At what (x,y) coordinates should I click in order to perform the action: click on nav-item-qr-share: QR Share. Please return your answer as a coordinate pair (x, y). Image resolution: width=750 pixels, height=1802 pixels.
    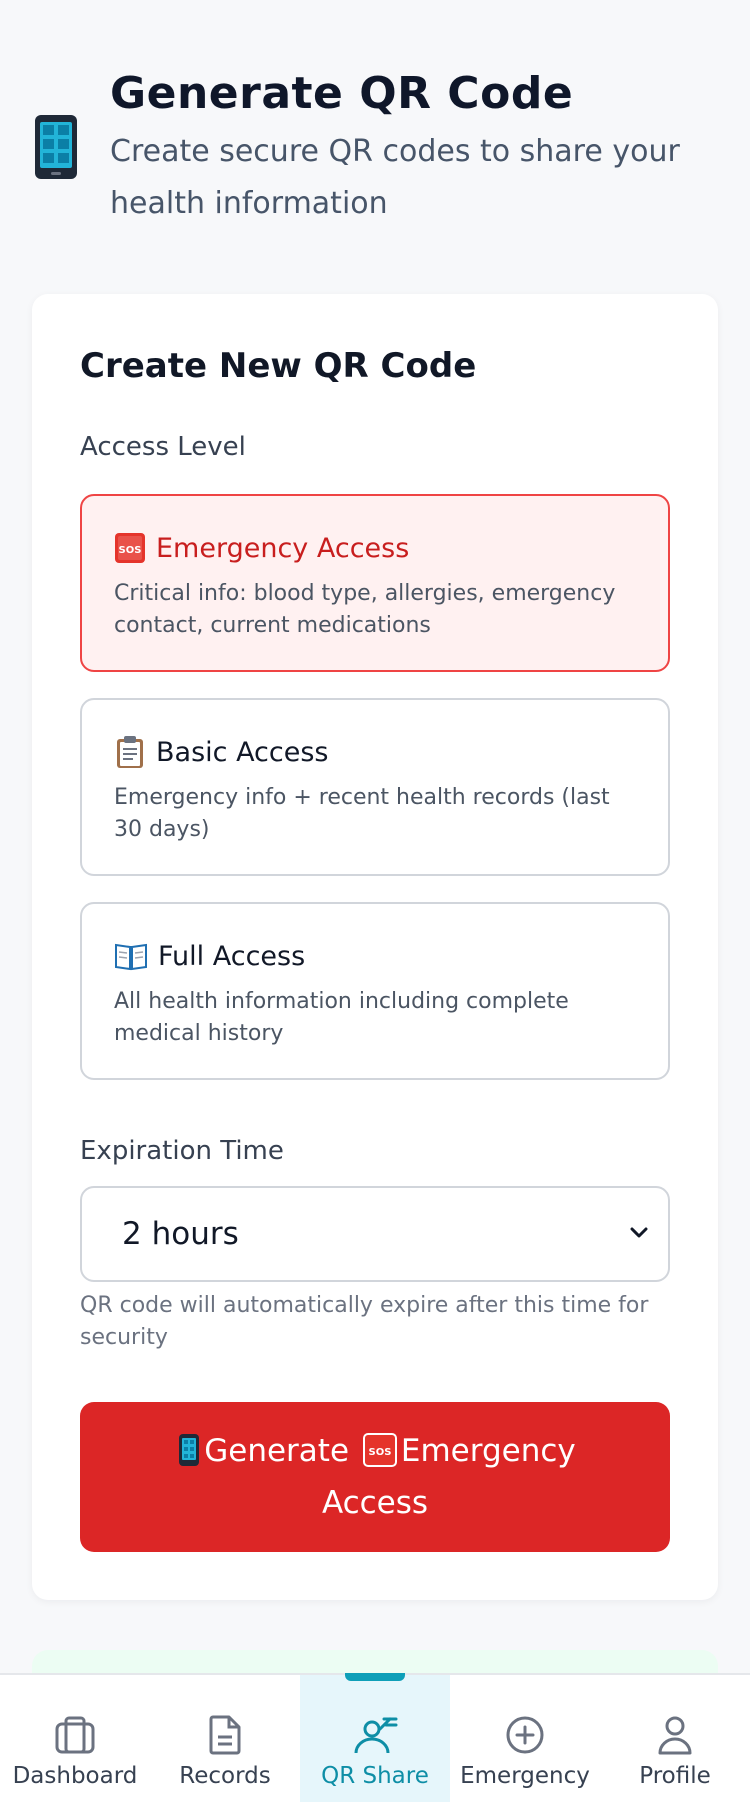
    Looking at the image, I should click on (375, 1737).